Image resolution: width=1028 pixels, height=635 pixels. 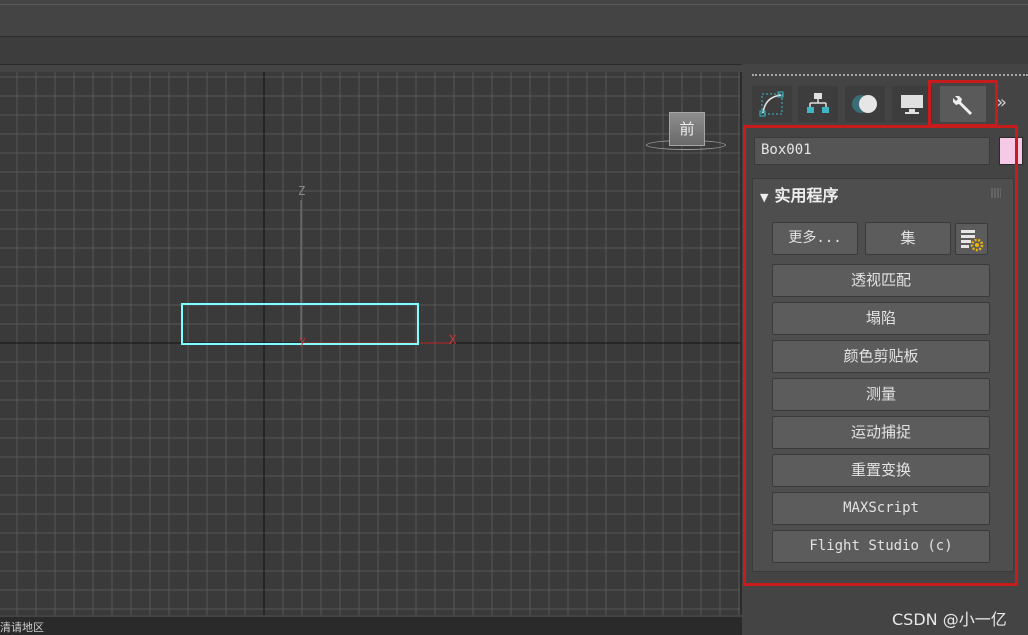 What do you see at coordinates (514, 18) in the screenshot?
I see `title-bar` at bounding box center [514, 18].